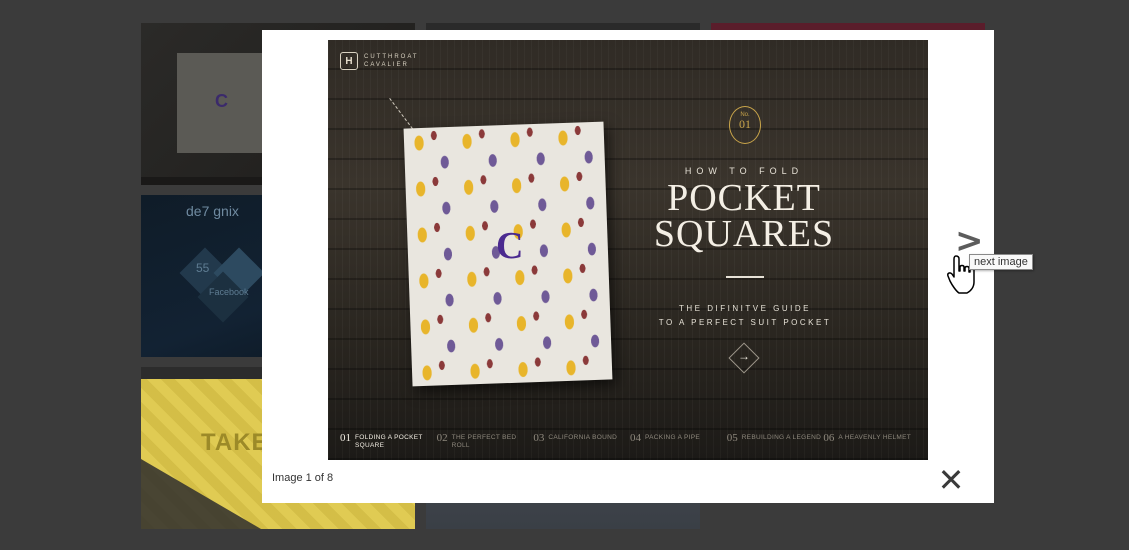 The height and width of the screenshot is (550, 1129). I want to click on chapter-number: 02, so click(442, 438).